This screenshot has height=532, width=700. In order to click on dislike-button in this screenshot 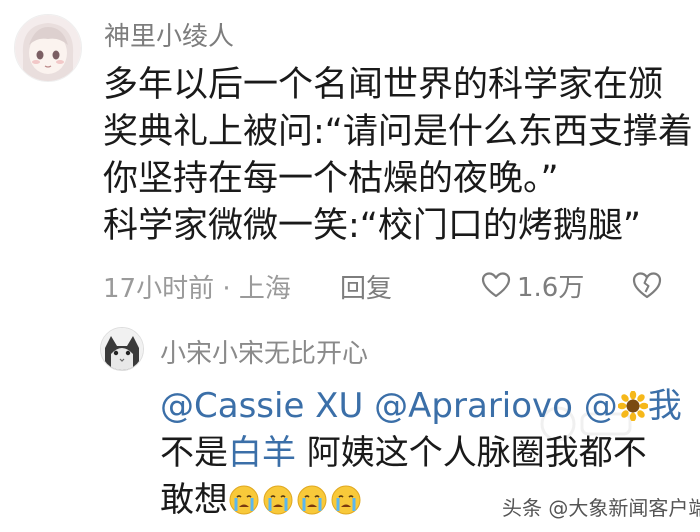, I will do `click(647, 286)`.